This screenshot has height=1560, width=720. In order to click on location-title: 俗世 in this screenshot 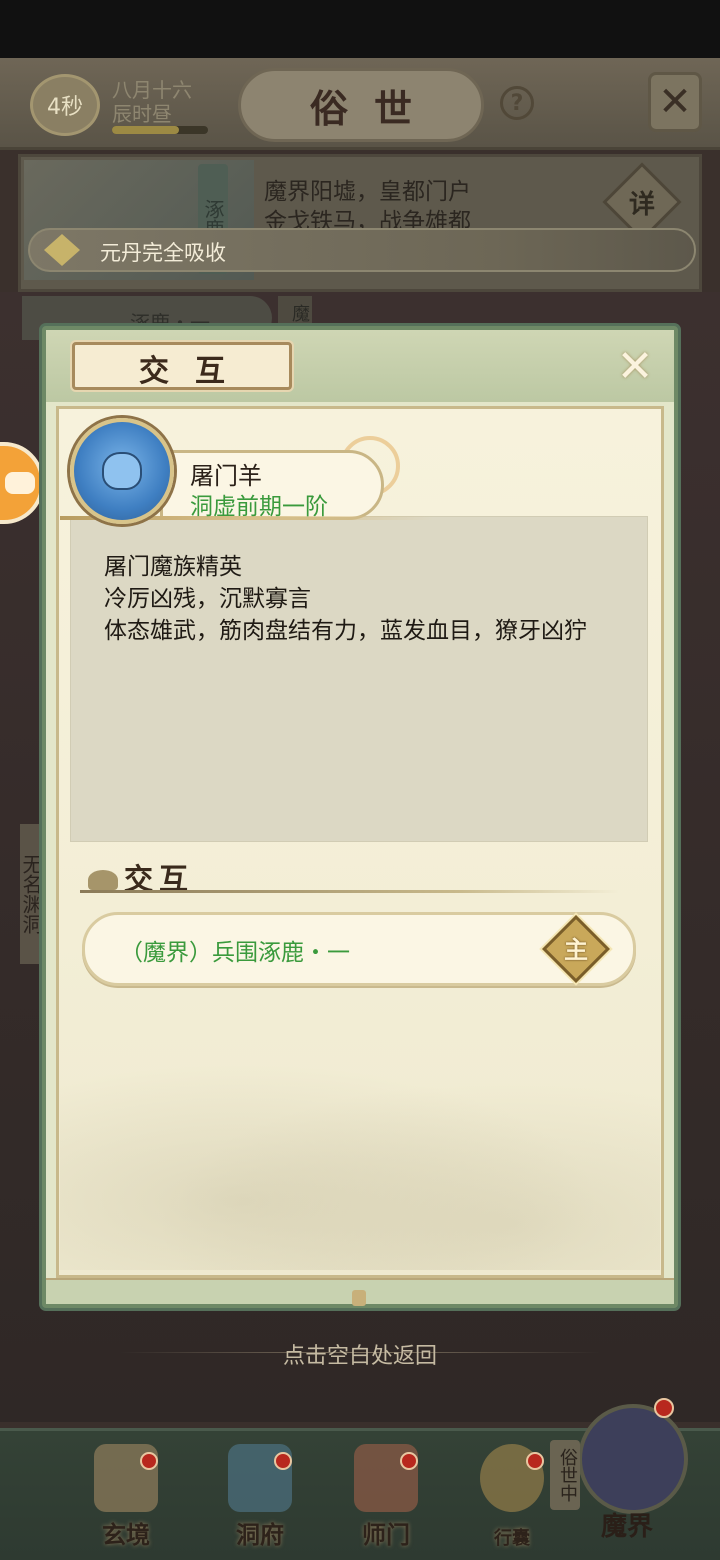, I will do `click(373, 108)`.